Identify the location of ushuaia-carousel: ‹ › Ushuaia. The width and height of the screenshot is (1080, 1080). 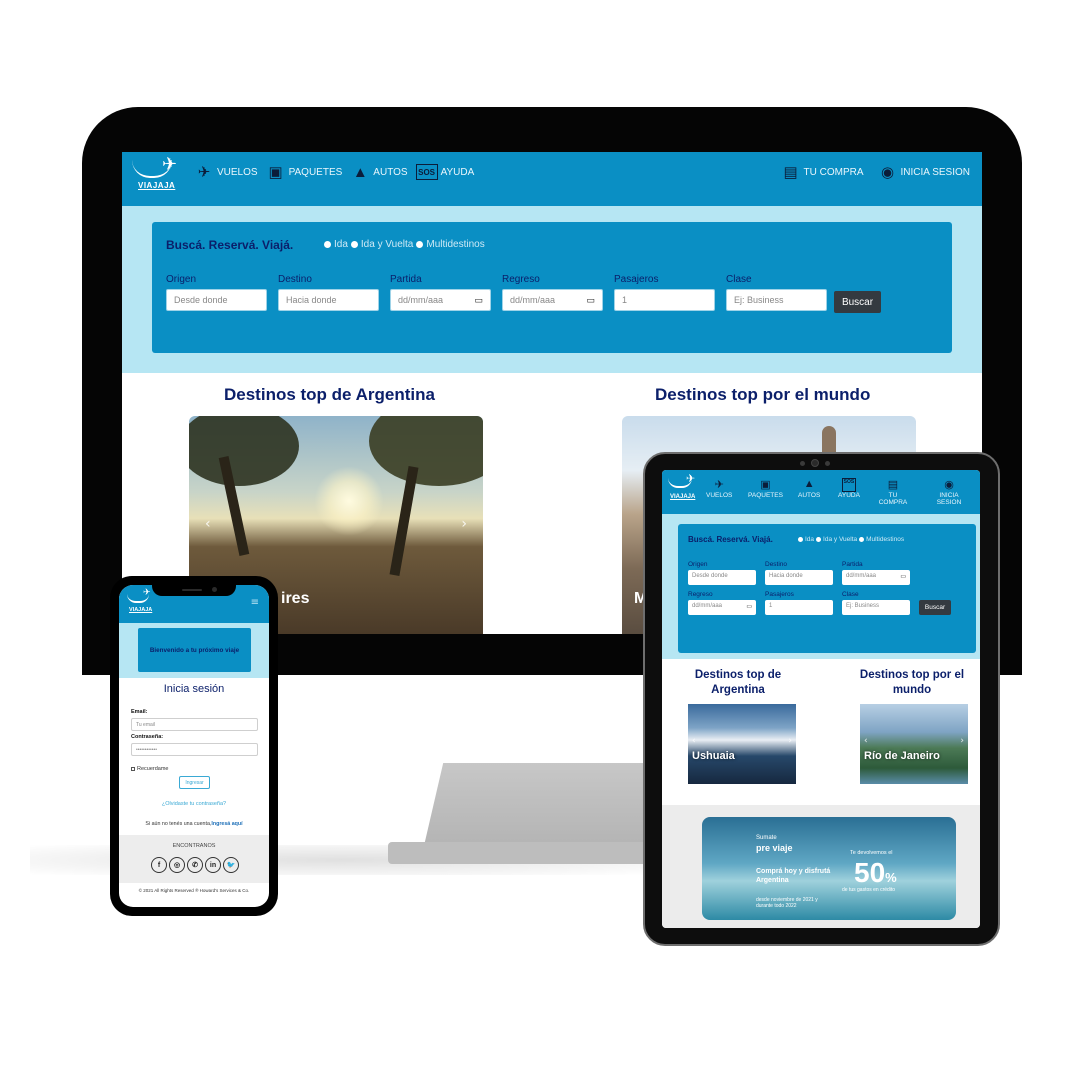
(742, 744).